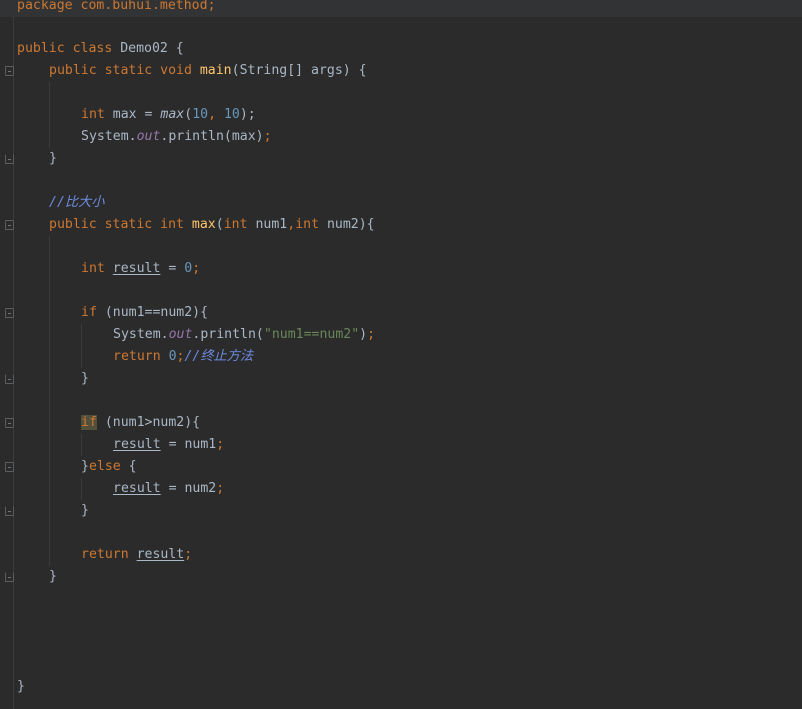  Describe the element at coordinates (409, 115) in the screenshot. I see `code-line-6: int max = max(10, 10);` at that location.